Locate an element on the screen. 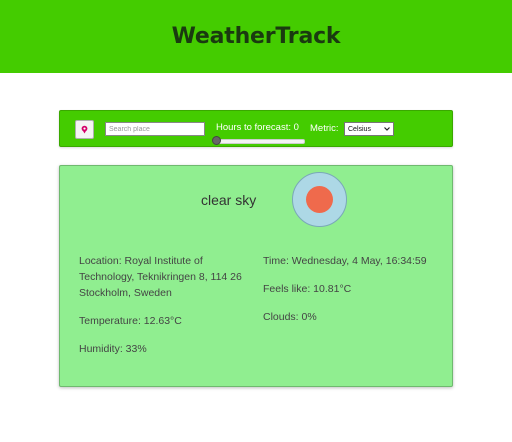 Image resolution: width=512 pixels, height=442 pixels. slider-track is located at coordinates (259, 141).